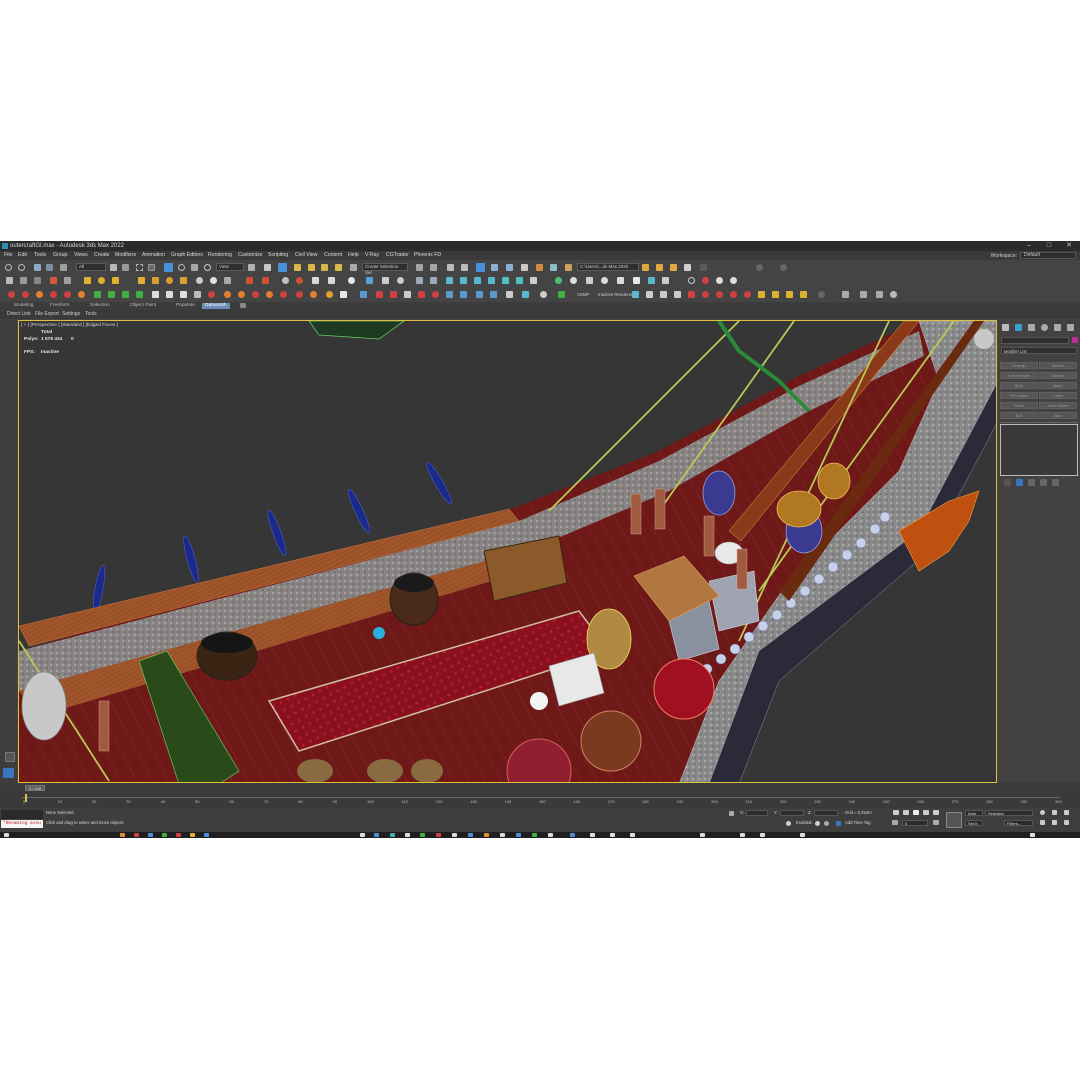 The height and width of the screenshot is (1080, 1080). I want to click on configure-sets-icon, so click(1055, 482).